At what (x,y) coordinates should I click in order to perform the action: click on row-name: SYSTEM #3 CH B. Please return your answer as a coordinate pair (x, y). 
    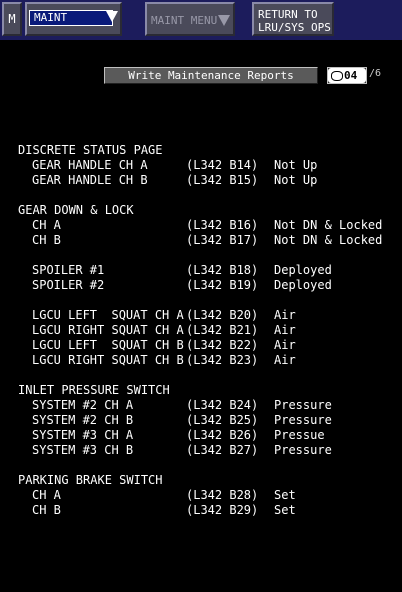
    Looking at the image, I should click on (83, 450).